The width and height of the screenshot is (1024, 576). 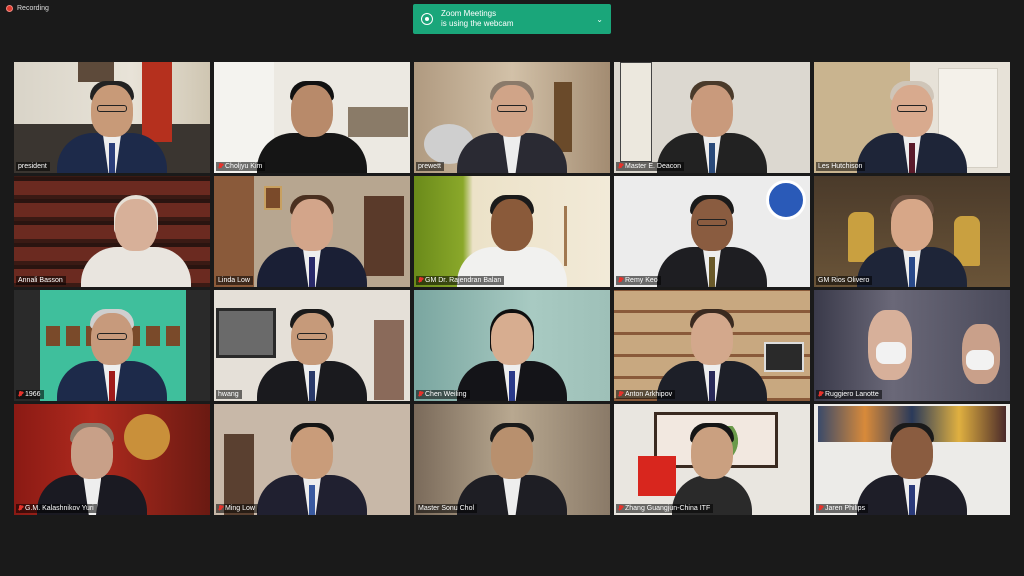 I want to click on participant-name: Zhang Guangjun-China ITF, so click(x=665, y=508).